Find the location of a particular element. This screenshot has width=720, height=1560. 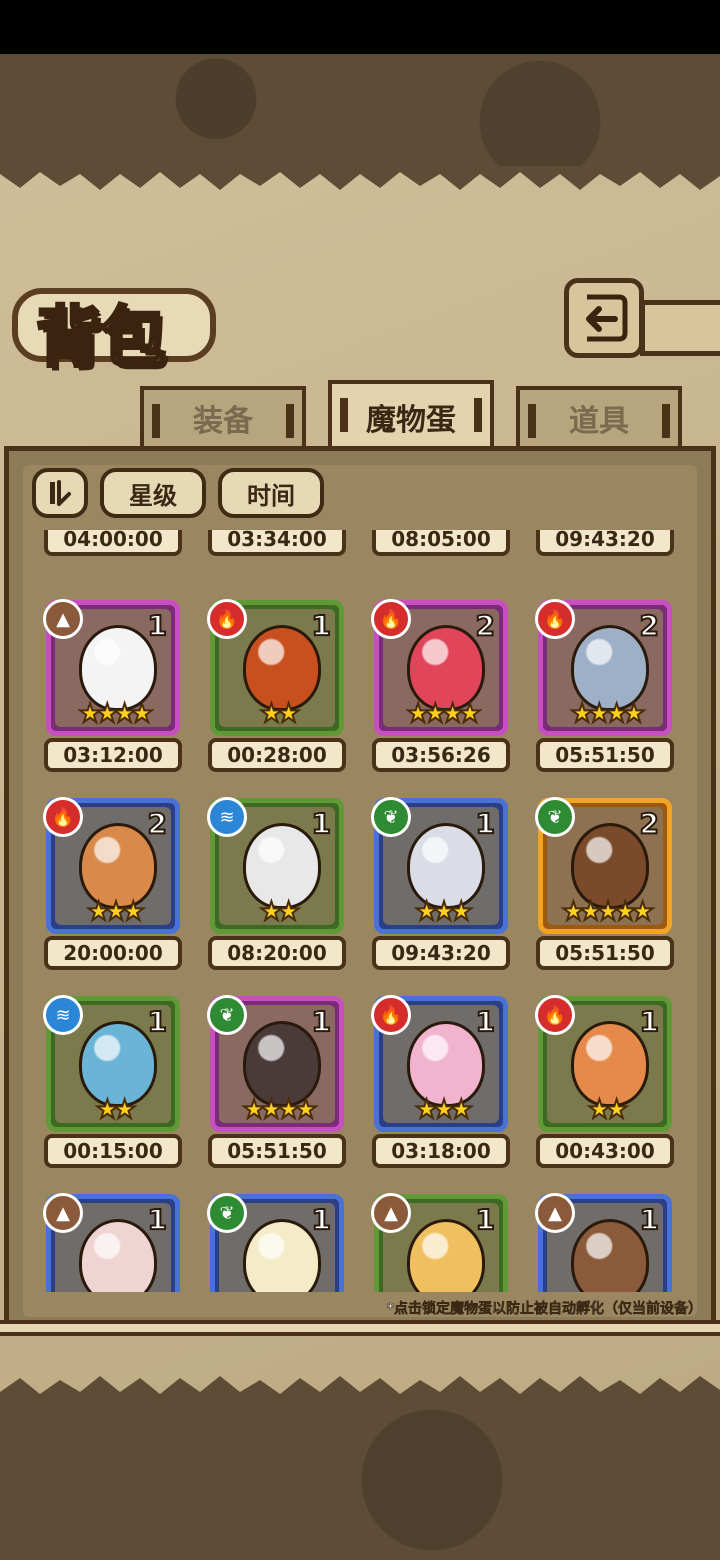

lock-hint-text: *点击锁定魔物蛋以防止被自动孵化（仅当前设备） is located at coordinates (544, 1309).